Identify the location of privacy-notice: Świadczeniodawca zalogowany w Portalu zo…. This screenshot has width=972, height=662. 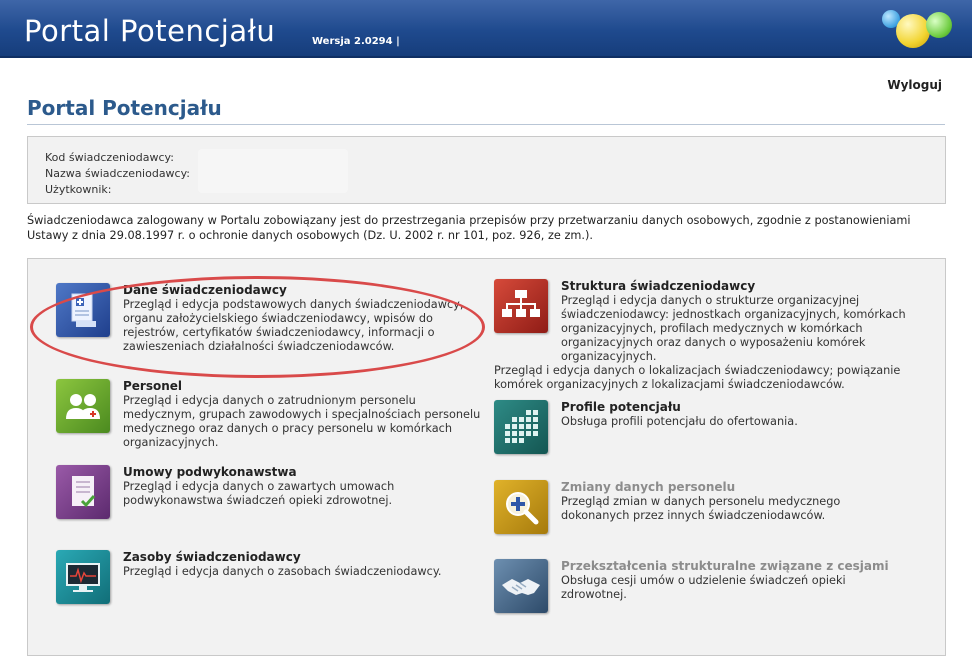
(469, 228).